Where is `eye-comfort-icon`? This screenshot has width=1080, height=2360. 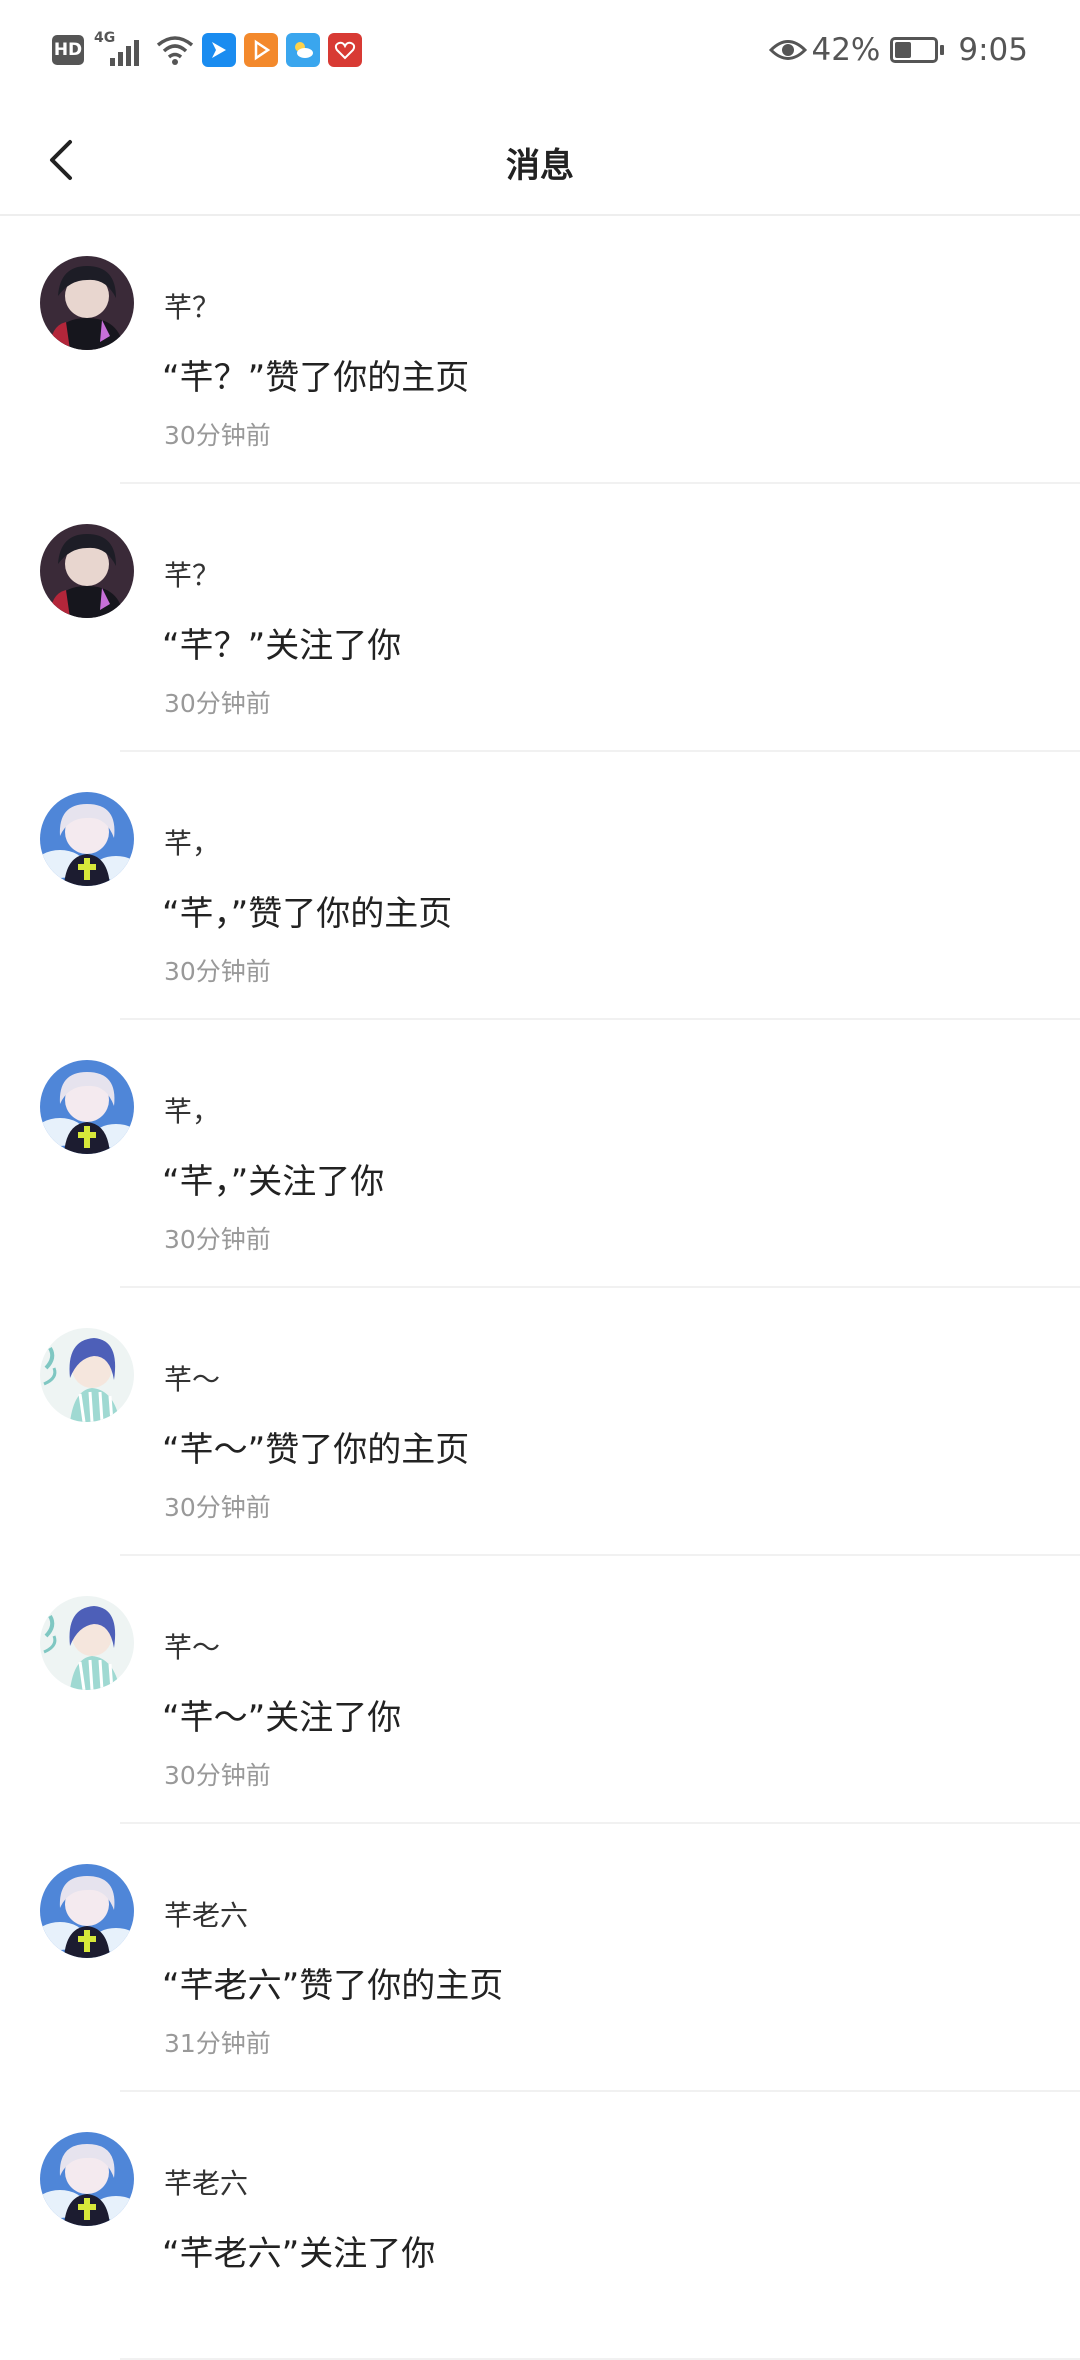
eye-comfort-icon is located at coordinates (788, 50).